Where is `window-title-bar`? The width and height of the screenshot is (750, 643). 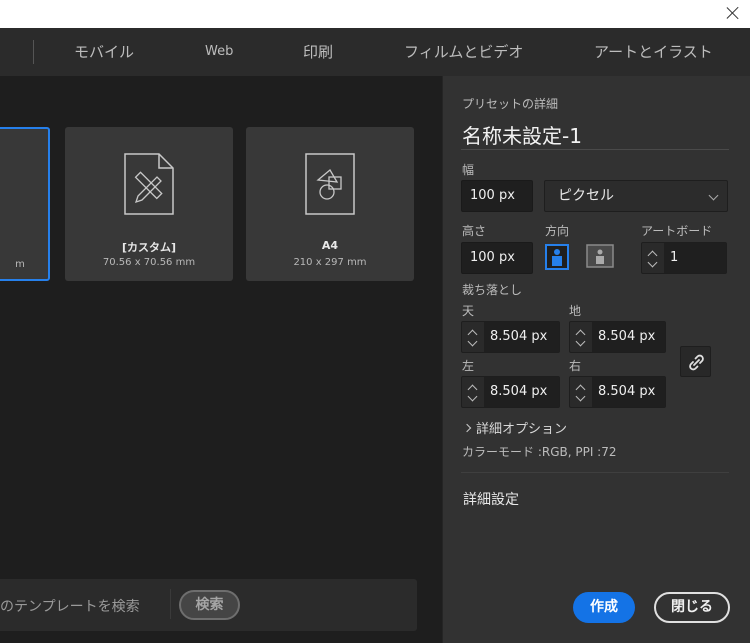 window-title-bar is located at coordinates (375, 14).